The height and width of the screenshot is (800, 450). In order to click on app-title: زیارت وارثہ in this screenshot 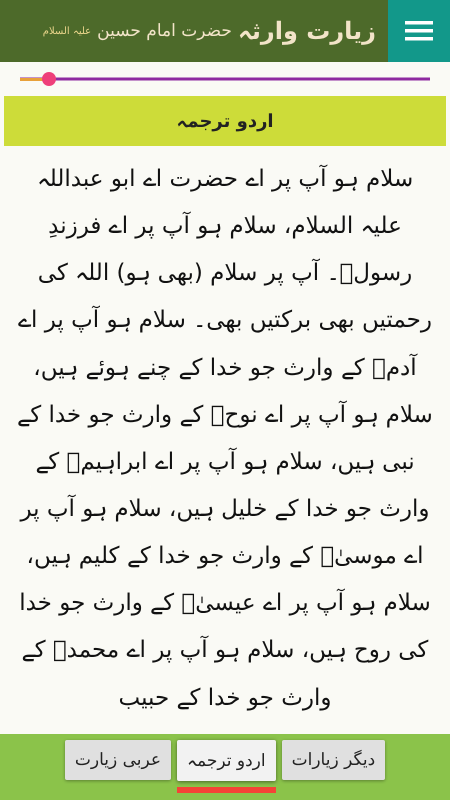, I will do `click(307, 31)`.